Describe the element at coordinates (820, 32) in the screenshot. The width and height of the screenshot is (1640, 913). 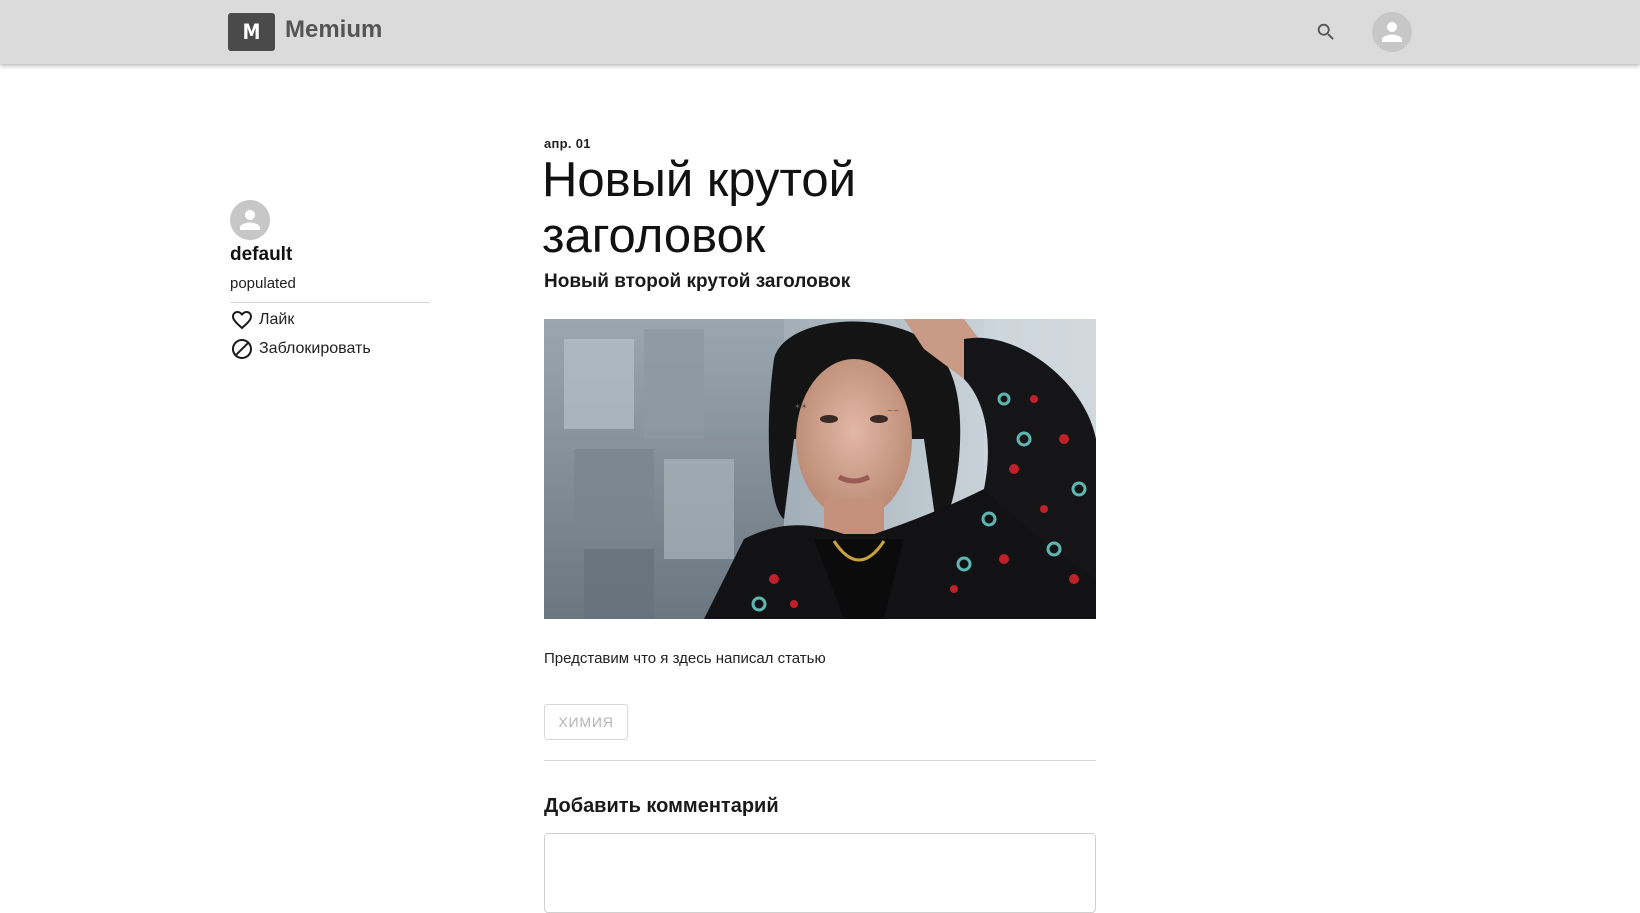
I see `top-app-bar: M Memium` at that location.